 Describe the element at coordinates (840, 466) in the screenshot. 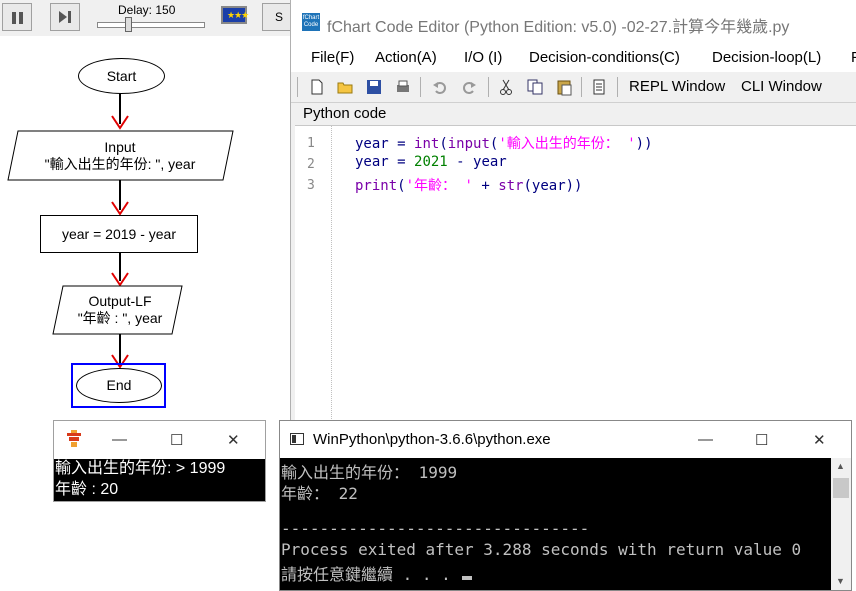

I see `scroll-up-icon: ▲` at that location.